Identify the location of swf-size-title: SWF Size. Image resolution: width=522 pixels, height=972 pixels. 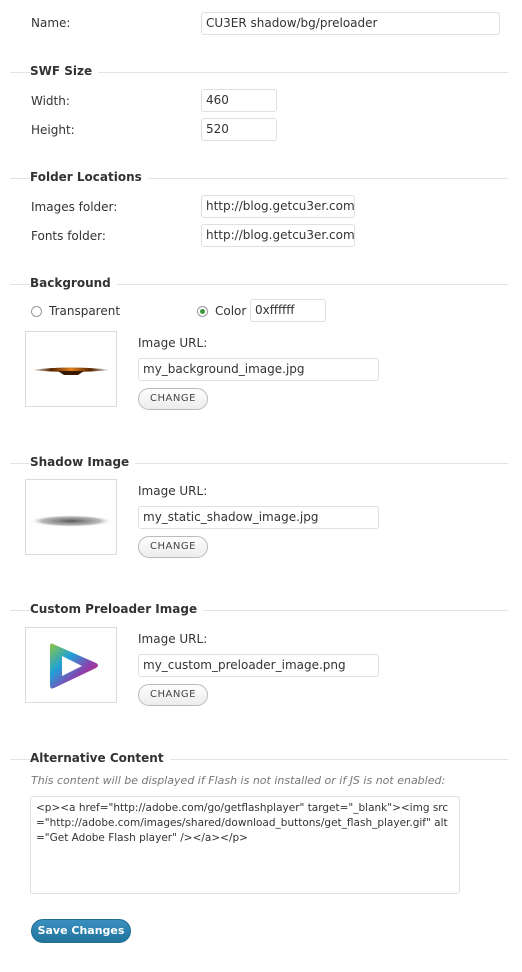
(64, 71).